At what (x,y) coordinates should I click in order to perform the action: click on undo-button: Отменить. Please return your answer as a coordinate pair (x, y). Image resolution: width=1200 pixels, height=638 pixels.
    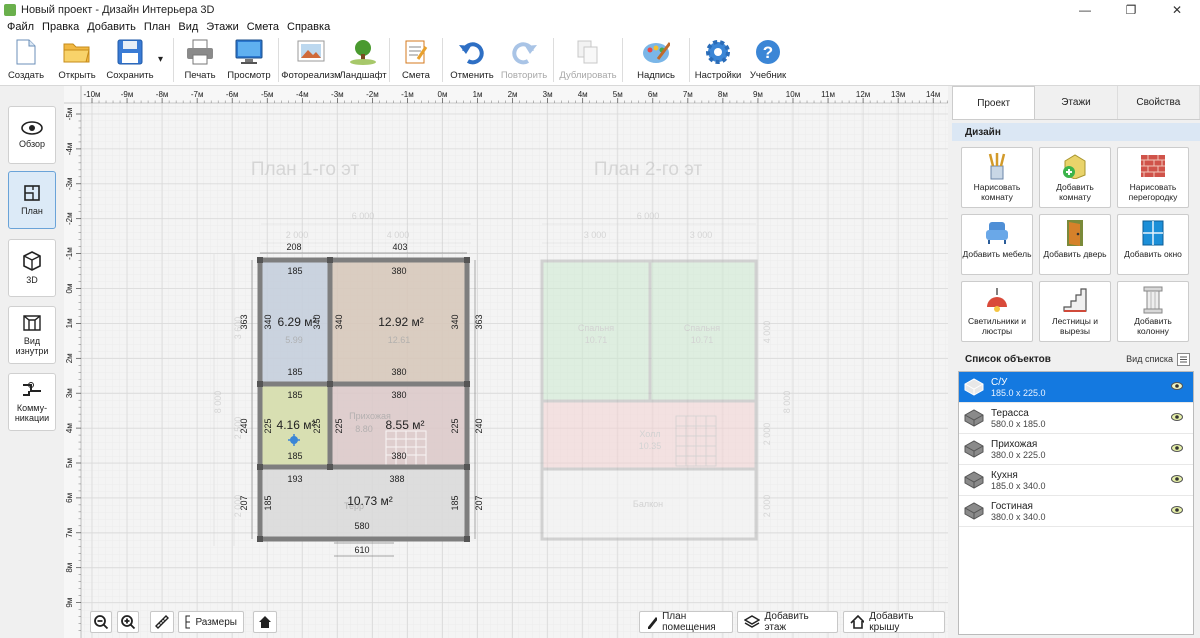
    Looking at the image, I should click on (472, 60).